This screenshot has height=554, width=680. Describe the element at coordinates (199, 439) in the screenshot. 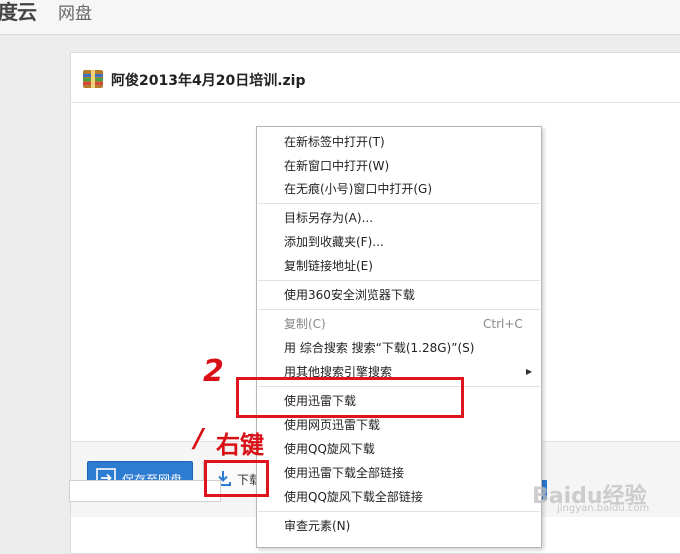

I see `step-1-annotation: /` at that location.